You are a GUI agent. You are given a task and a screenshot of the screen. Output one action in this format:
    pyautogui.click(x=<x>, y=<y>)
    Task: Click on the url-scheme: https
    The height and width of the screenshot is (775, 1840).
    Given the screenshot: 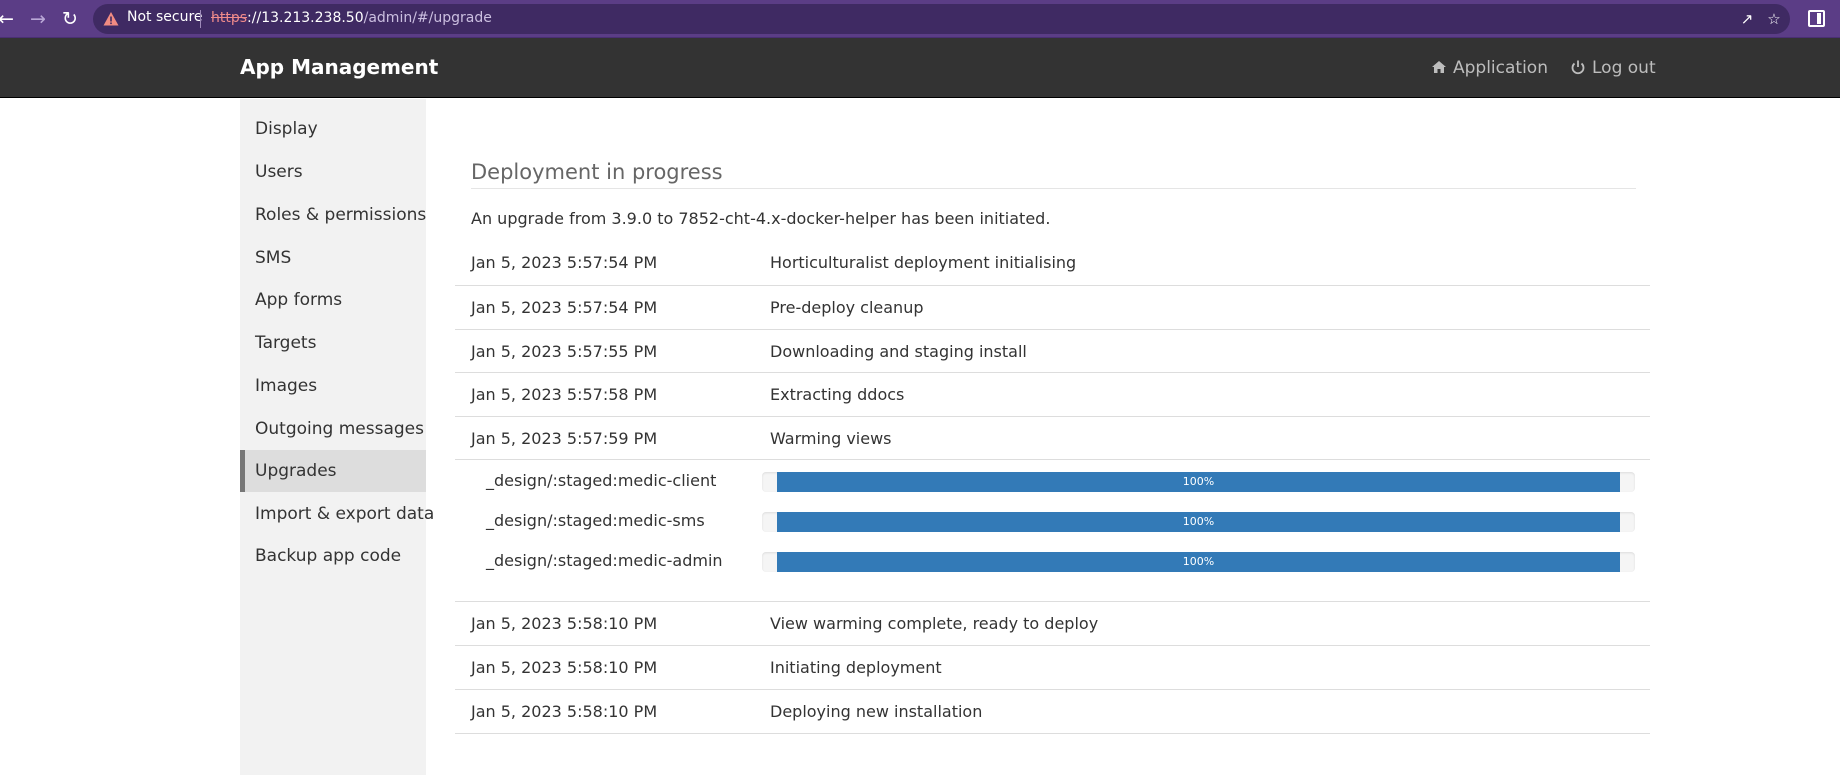 What is the action you would take?
    pyautogui.click(x=229, y=18)
    